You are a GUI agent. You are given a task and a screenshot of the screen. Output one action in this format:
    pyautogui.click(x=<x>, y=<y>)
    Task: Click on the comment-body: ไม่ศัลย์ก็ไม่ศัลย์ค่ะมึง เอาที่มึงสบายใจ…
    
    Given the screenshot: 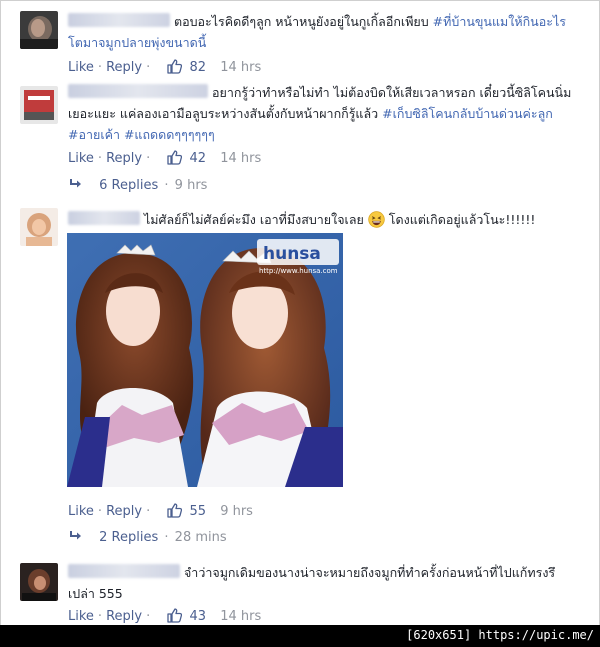 What is the action you would take?
    pyautogui.click(x=323, y=219)
    